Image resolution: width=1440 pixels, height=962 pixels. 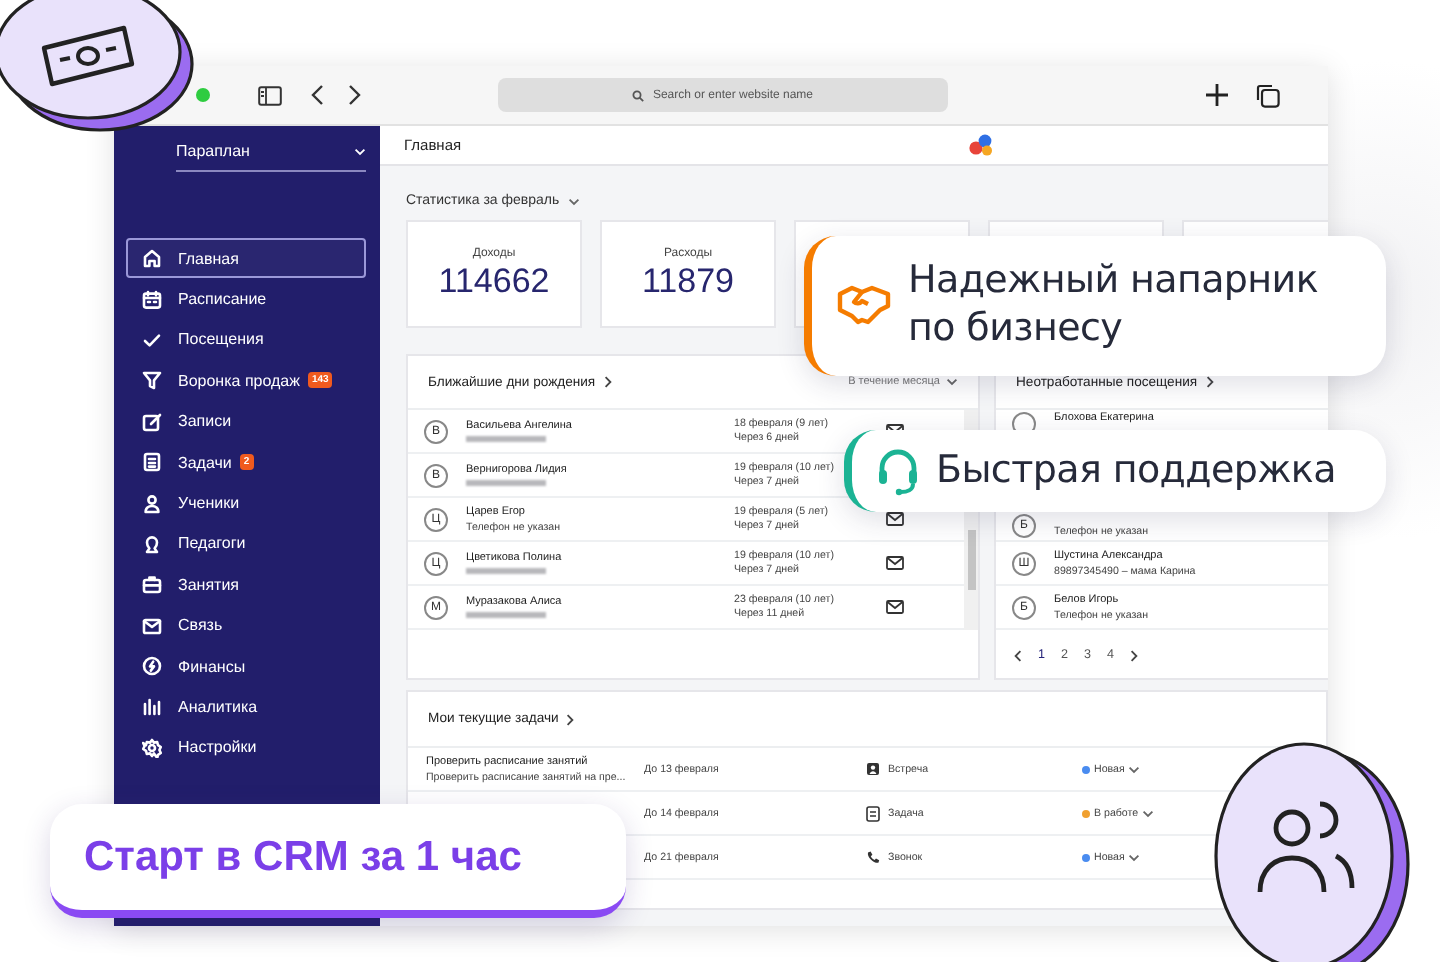 I want to click on headset-icon, so click(x=898, y=471).